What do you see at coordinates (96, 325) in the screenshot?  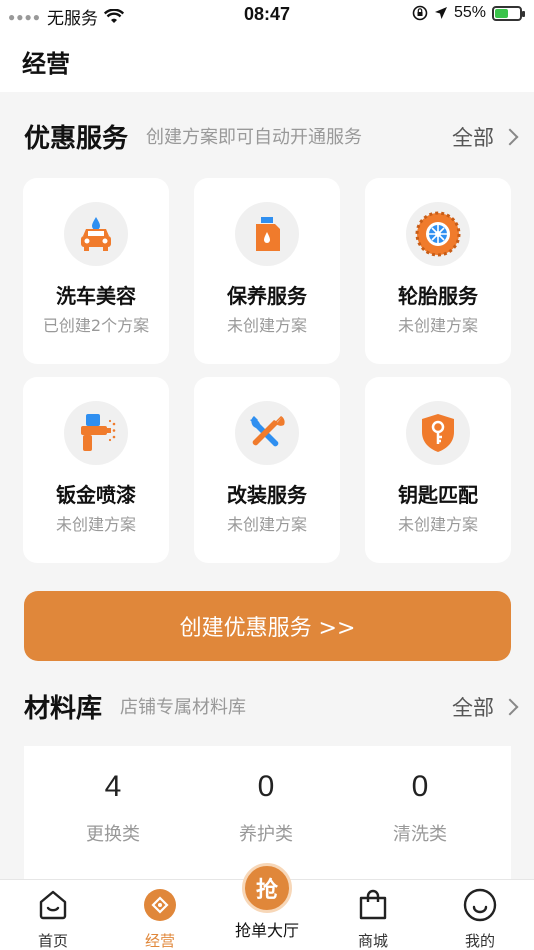 I see `service-card-status: 已创建2个方案` at bounding box center [96, 325].